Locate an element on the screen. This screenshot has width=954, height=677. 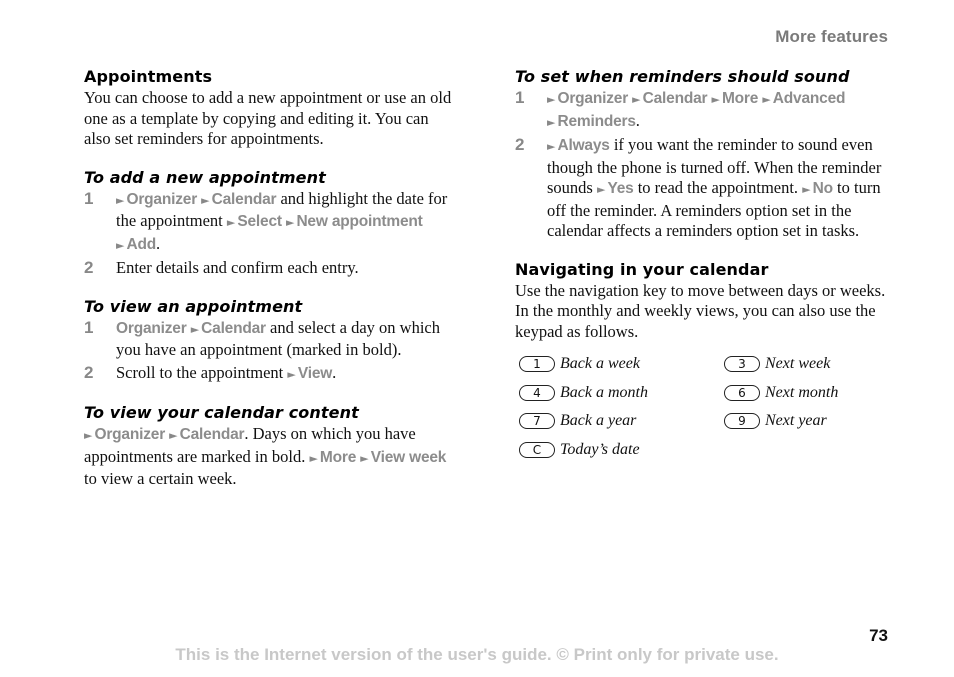
menu-item-always: Always is located at coordinates (583, 145).